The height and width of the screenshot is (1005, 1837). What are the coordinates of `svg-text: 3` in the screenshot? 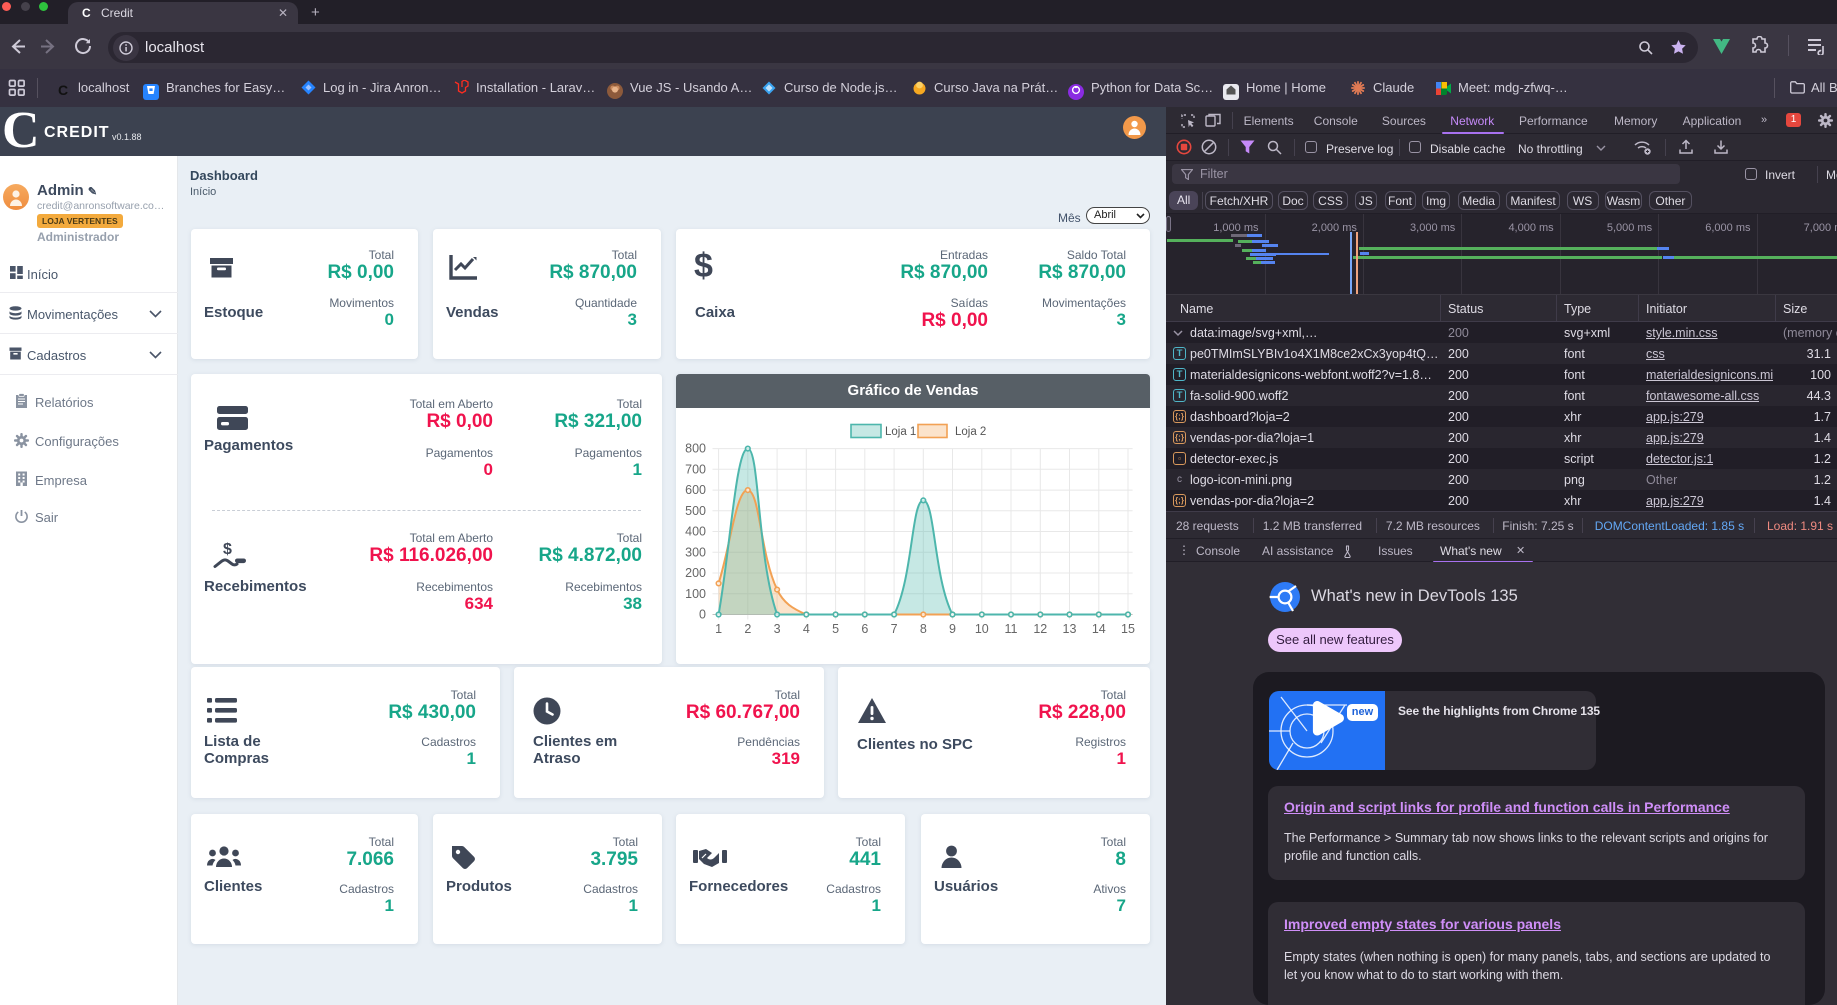 It's located at (777, 629).